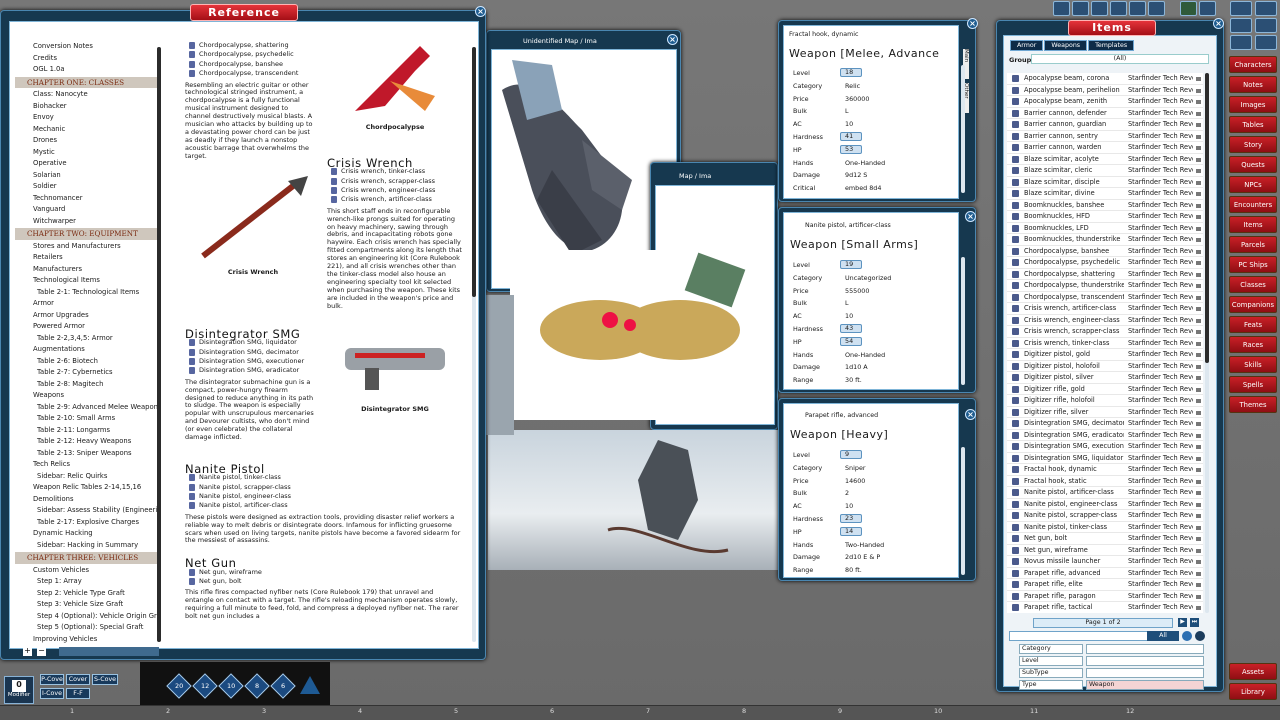 Image resolution: width=1280 pixels, height=720 pixels. What do you see at coordinates (1145, 685) in the screenshot?
I see `filter-value: Weapon` at bounding box center [1145, 685].